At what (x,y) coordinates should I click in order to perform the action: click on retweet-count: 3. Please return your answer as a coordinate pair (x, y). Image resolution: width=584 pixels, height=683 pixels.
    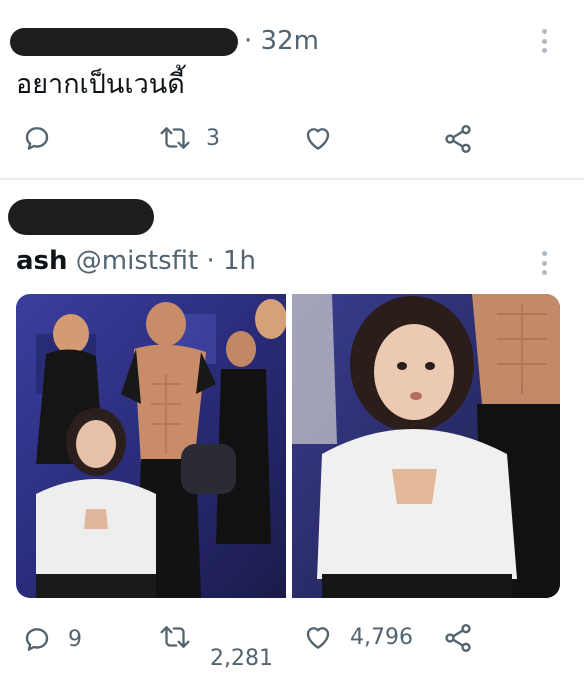
    Looking at the image, I should click on (213, 138).